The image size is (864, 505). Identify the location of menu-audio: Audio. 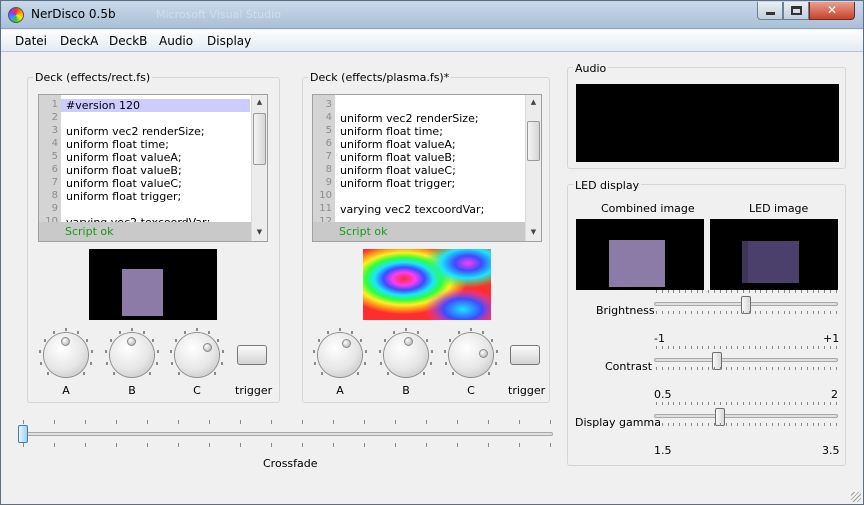
(176, 41).